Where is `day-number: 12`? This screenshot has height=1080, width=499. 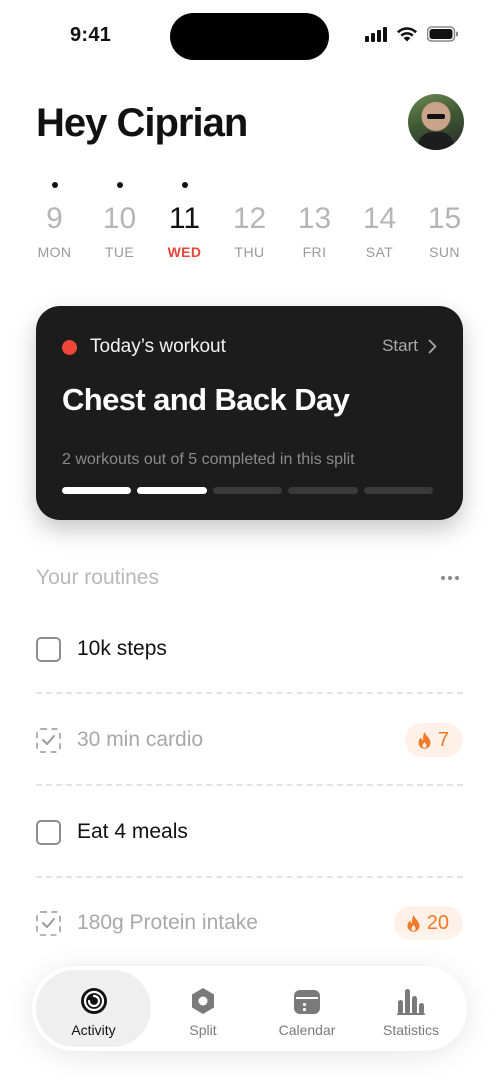
day-number: 12 is located at coordinates (249, 218).